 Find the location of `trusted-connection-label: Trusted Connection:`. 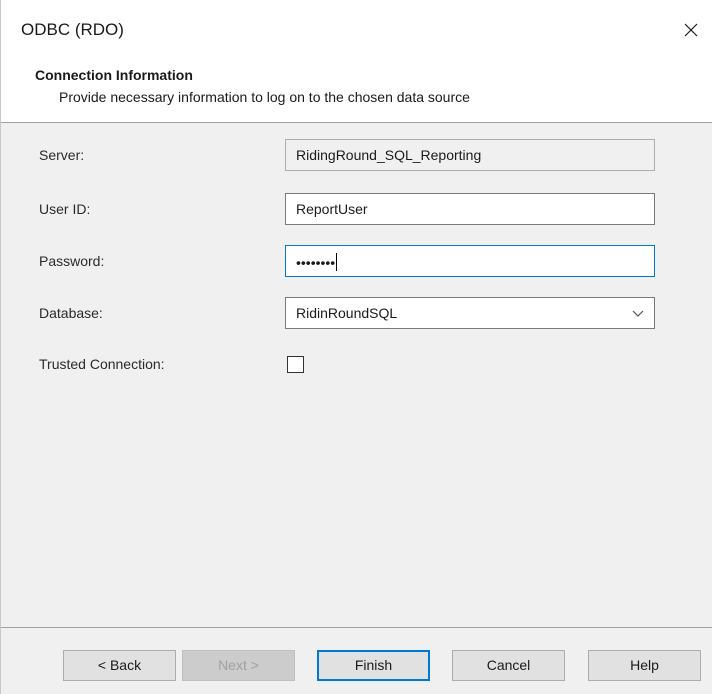

trusted-connection-label: Trusted Connection: is located at coordinates (102, 364).